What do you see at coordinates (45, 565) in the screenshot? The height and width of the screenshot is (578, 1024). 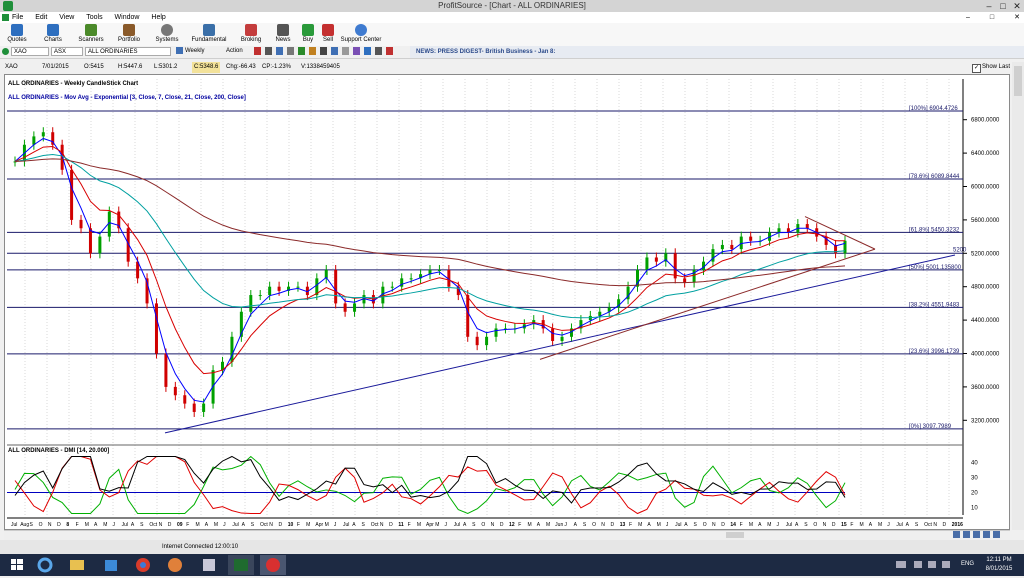 I see `internet-explorer-icon` at bounding box center [45, 565].